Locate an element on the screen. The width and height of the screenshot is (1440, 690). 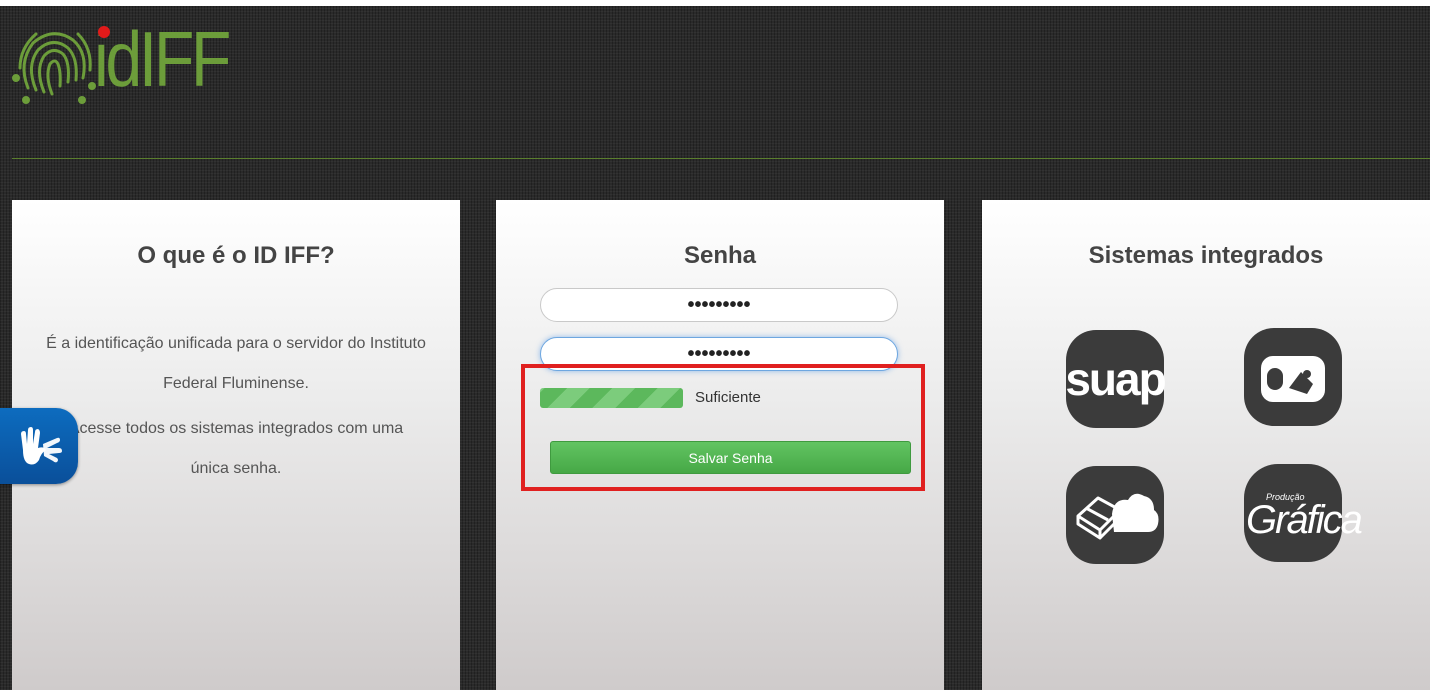
about-title: O que é o ID IFF? is located at coordinates (236, 255).